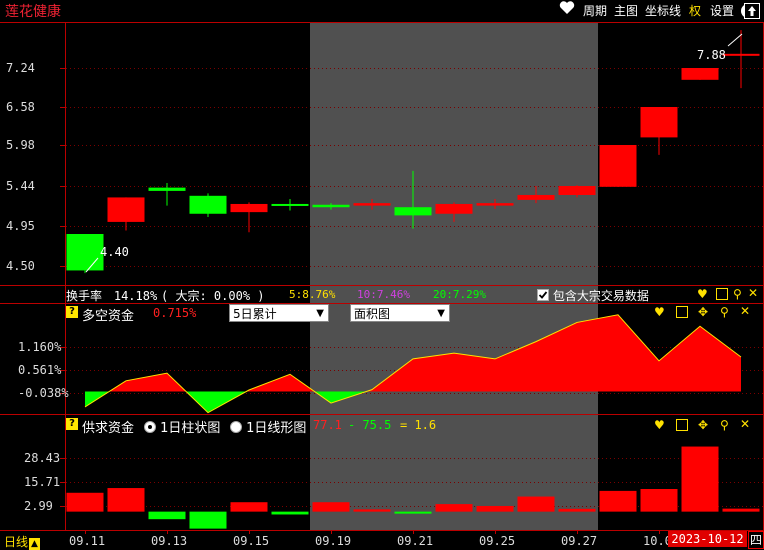 The height and width of the screenshot is (550, 764). What do you see at coordinates (418, 425) in the screenshot?
I see `panel3-net: = 1.6` at bounding box center [418, 425].